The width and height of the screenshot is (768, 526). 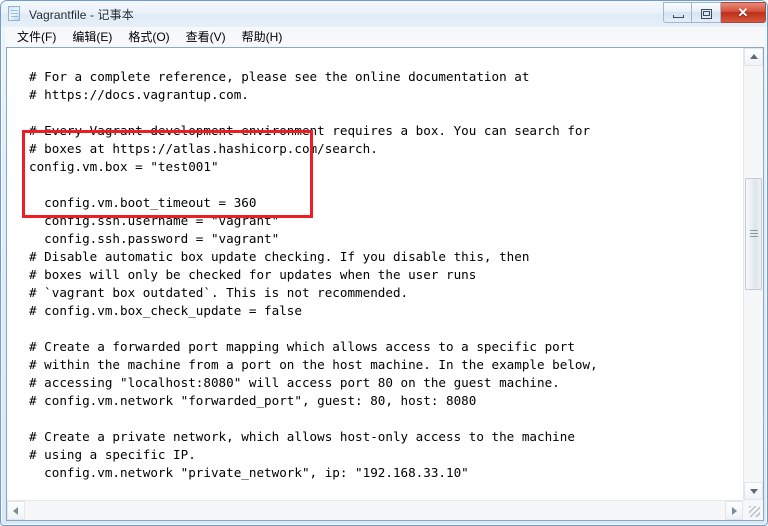 What do you see at coordinates (92, 37) in the screenshot?
I see `menu-edit: 编辑(E)` at bounding box center [92, 37].